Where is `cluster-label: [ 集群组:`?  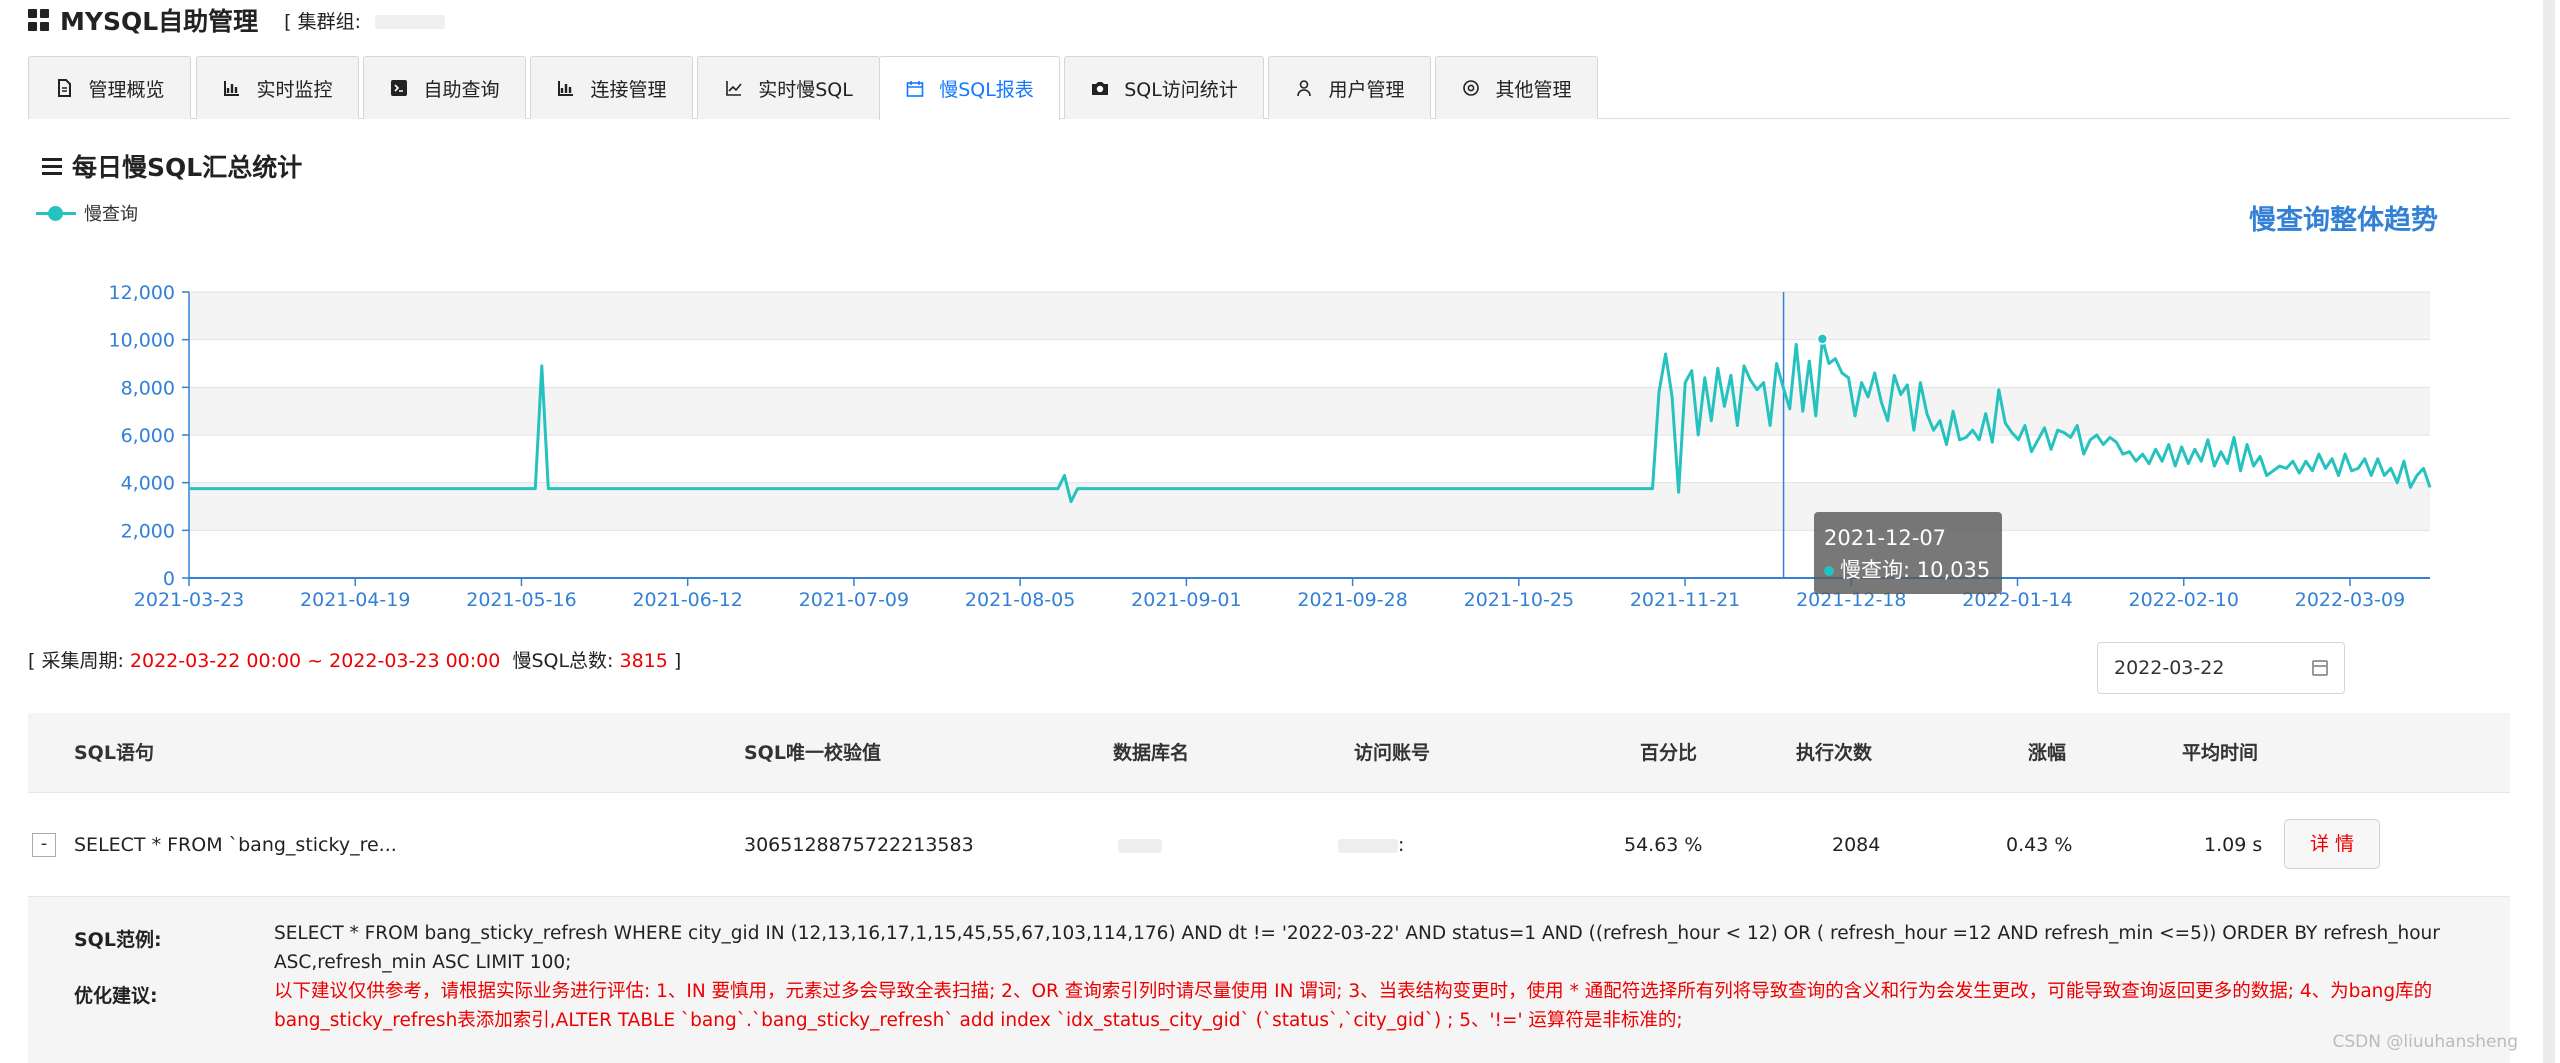 cluster-label: [ 集群组: is located at coordinates (365, 20).